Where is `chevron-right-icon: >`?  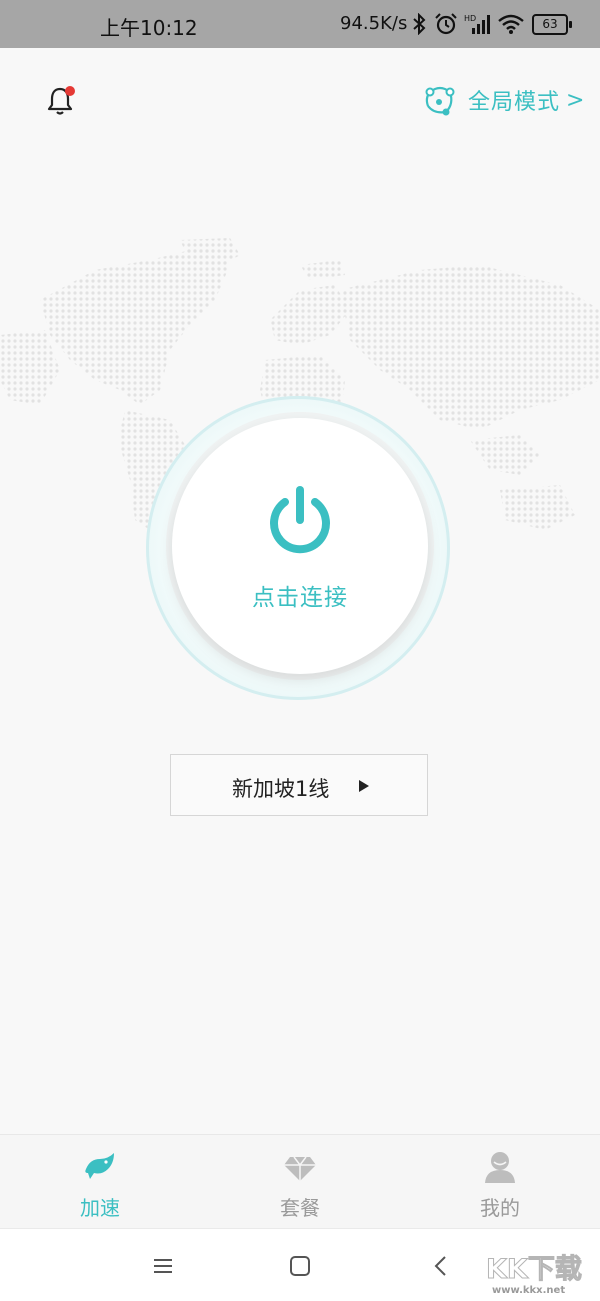
chevron-right-icon: > is located at coordinates (575, 100).